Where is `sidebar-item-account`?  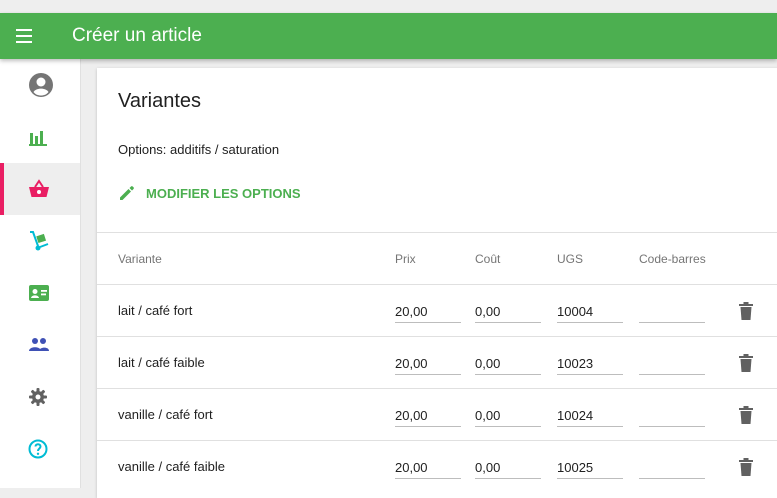 sidebar-item-account is located at coordinates (40, 85).